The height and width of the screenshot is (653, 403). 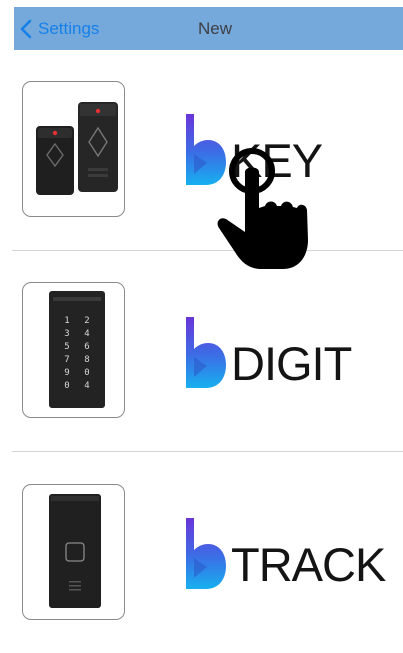 What do you see at coordinates (66, 347) in the screenshot?
I see `keypad-key: 5` at bounding box center [66, 347].